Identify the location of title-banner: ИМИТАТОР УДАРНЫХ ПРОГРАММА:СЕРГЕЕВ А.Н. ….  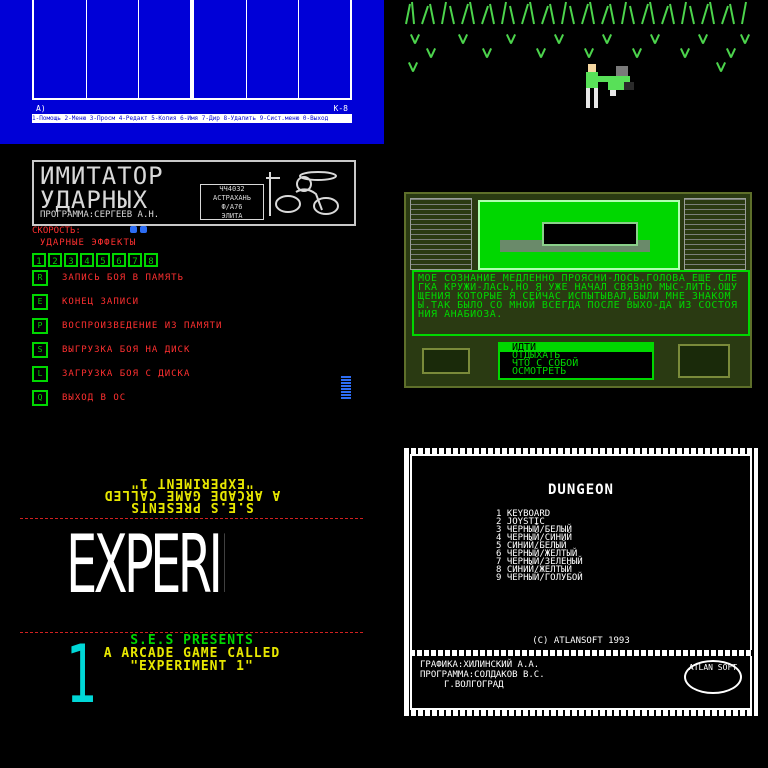
(194, 193).